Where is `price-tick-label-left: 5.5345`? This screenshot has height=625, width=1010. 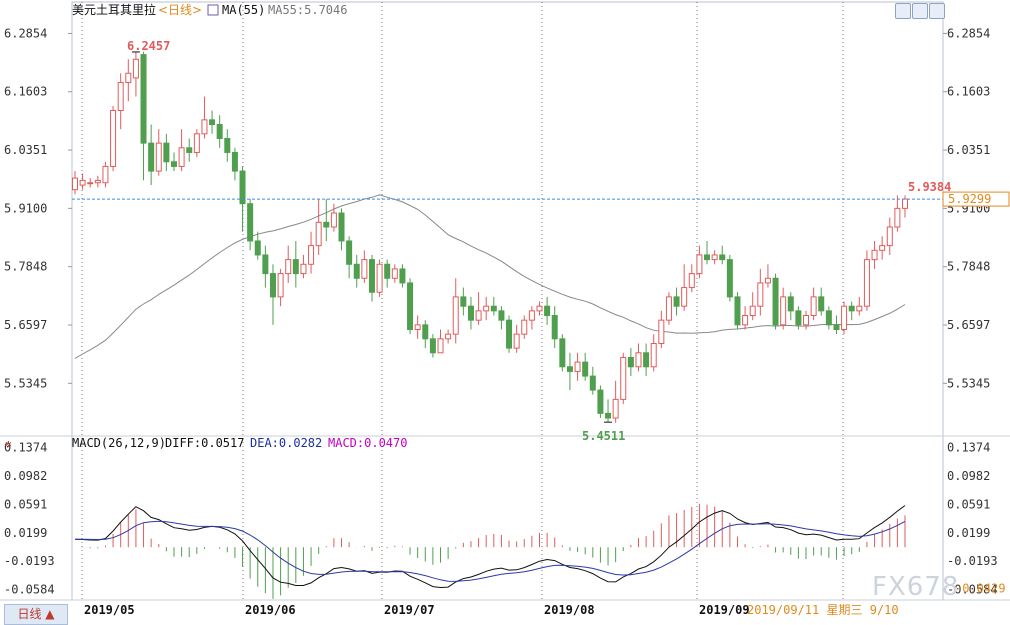 price-tick-label-left: 5.5345 is located at coordinates (25, 383).